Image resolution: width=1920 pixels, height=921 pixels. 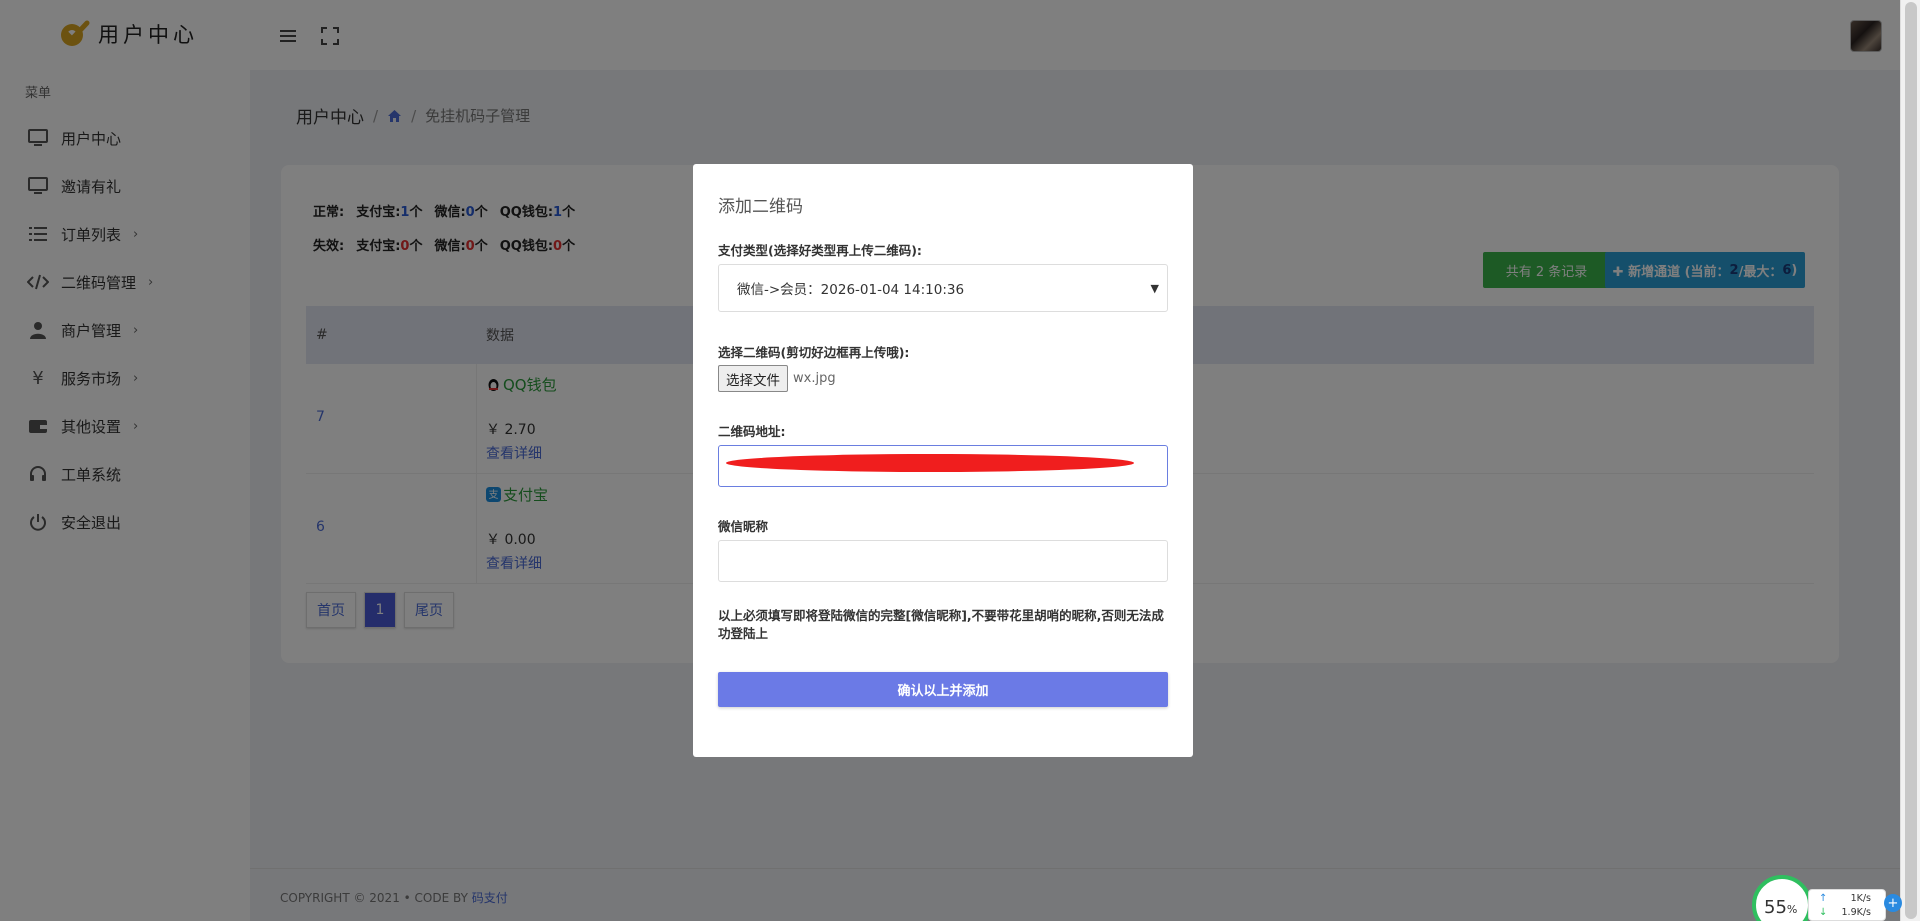 I want to click on speed-percent: 55%, so click(x=1781, y=907).